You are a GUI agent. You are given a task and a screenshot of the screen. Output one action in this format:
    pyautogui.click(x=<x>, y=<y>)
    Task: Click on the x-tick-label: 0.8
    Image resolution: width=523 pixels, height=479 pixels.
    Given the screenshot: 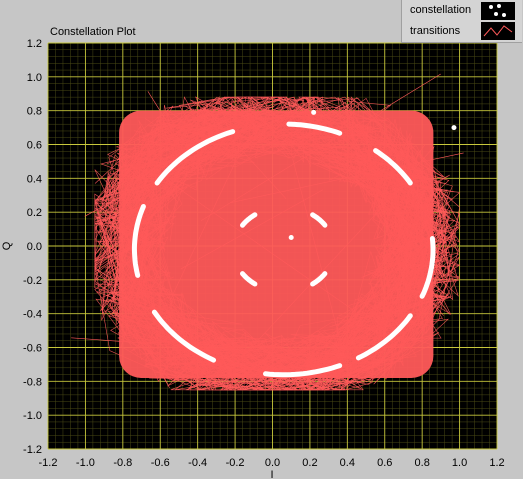 What is the action you would take?
    pyautogui.click(x=422, y=463)
    